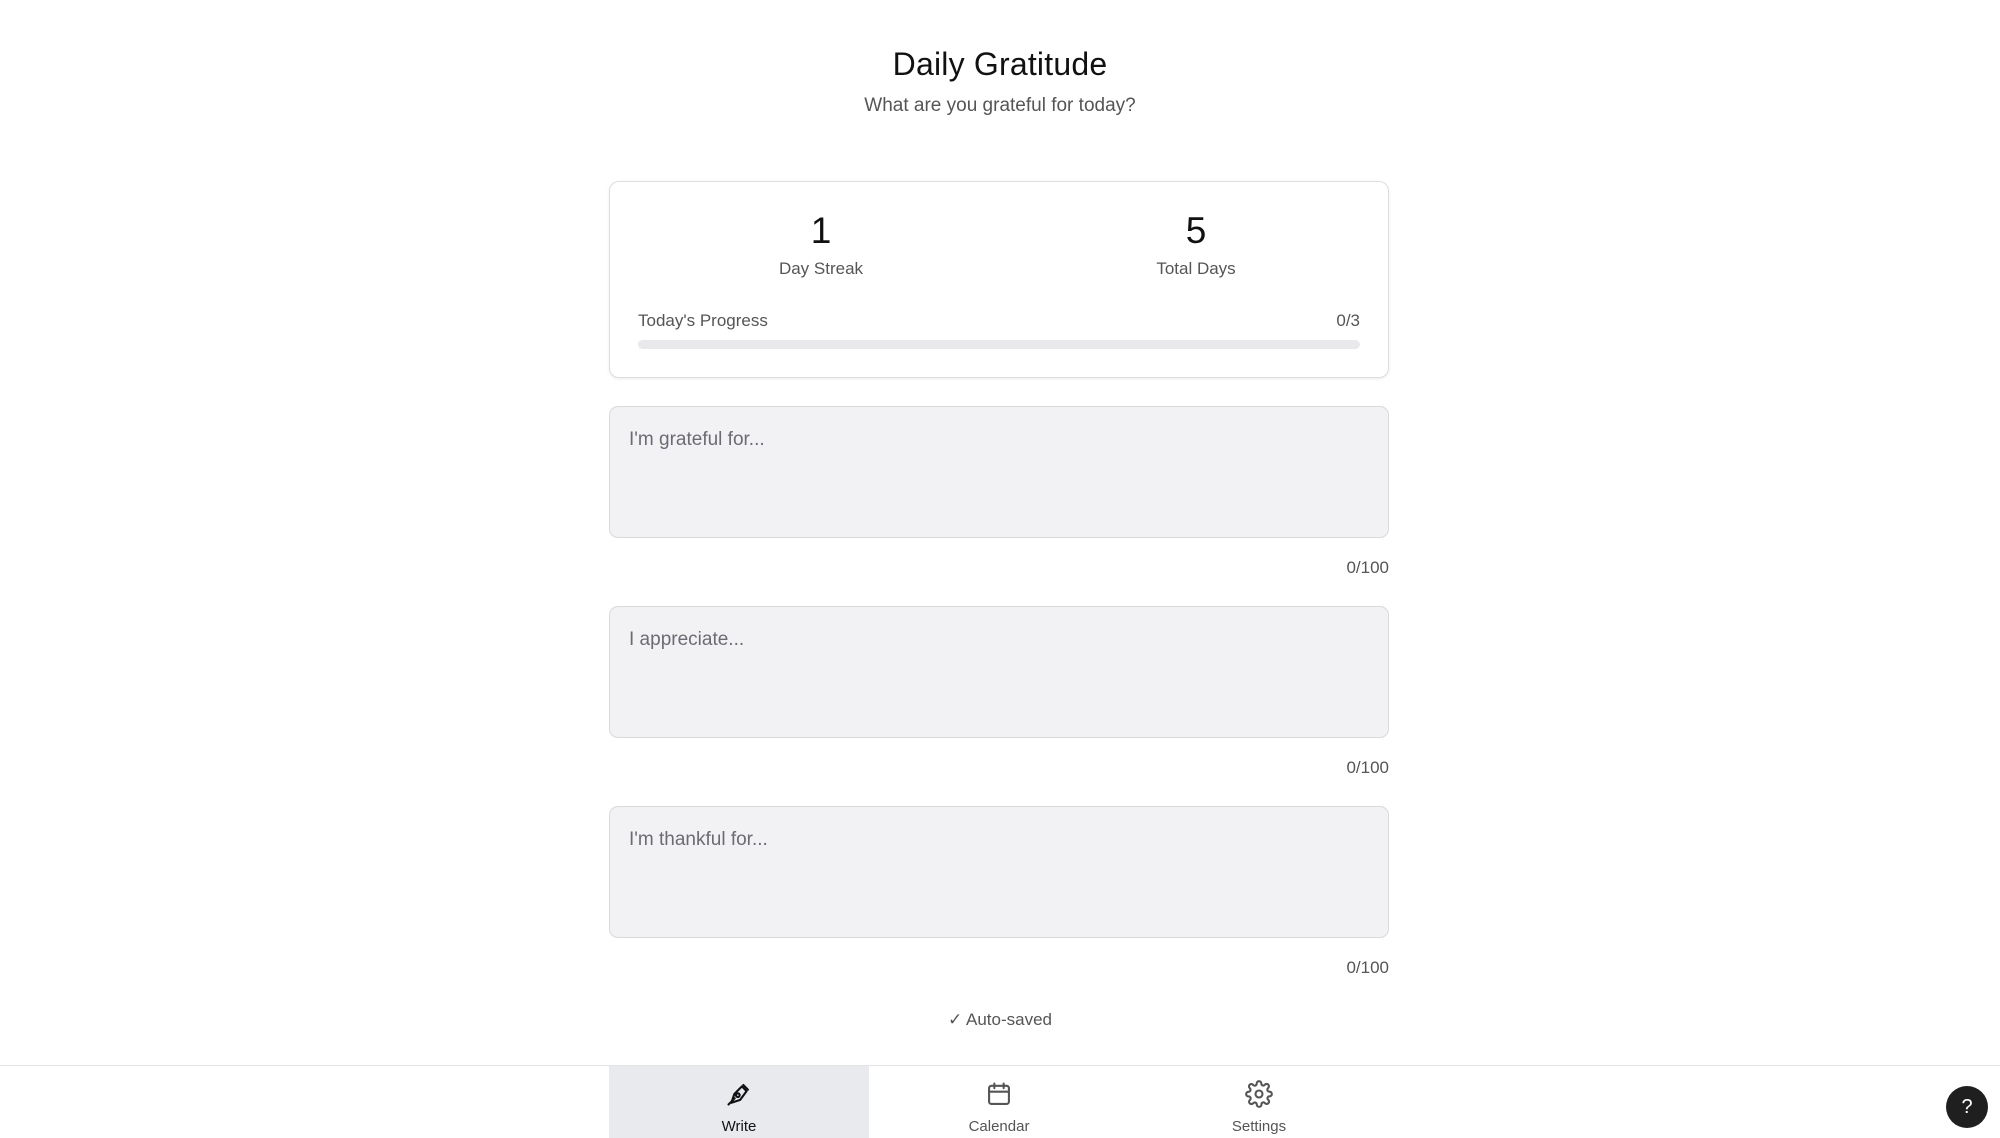  Describe the element at coordinates (1348, 320) in the screenshot. I see `progress-count: 0/3` at that location.